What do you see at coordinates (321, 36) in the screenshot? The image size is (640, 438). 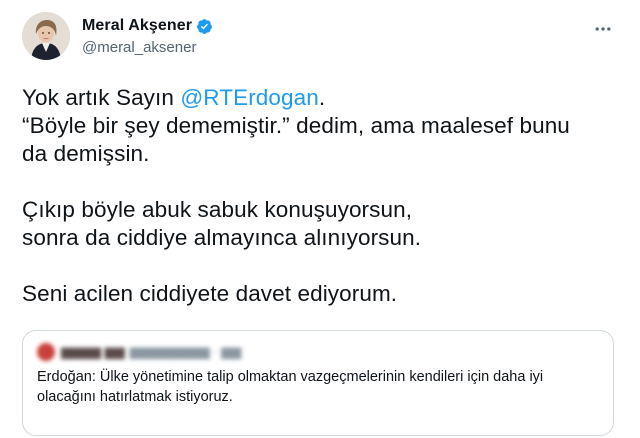 I see `tweet-header: Meral Akşener @meral_aksener` at bounding box center [321, 36].